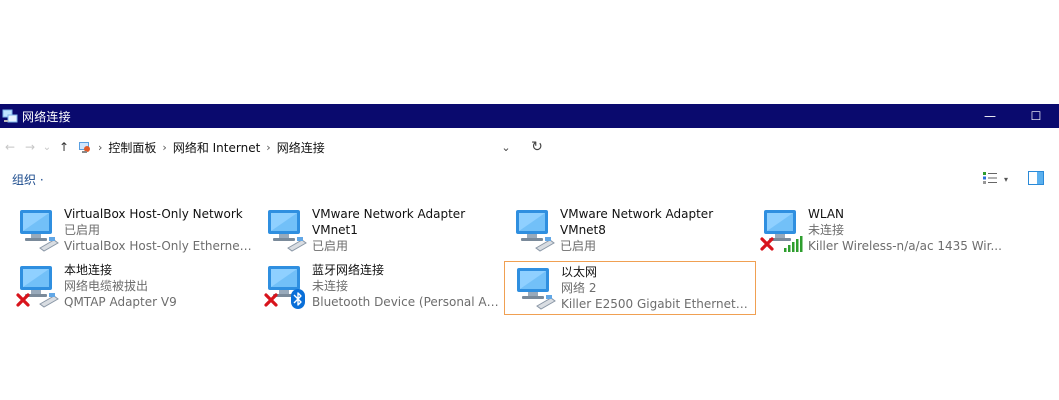 The width and height of the screenshot is (1059, 400). I want to click on connection-name: VirtualBox Host-Only Network, so click(153, 214).